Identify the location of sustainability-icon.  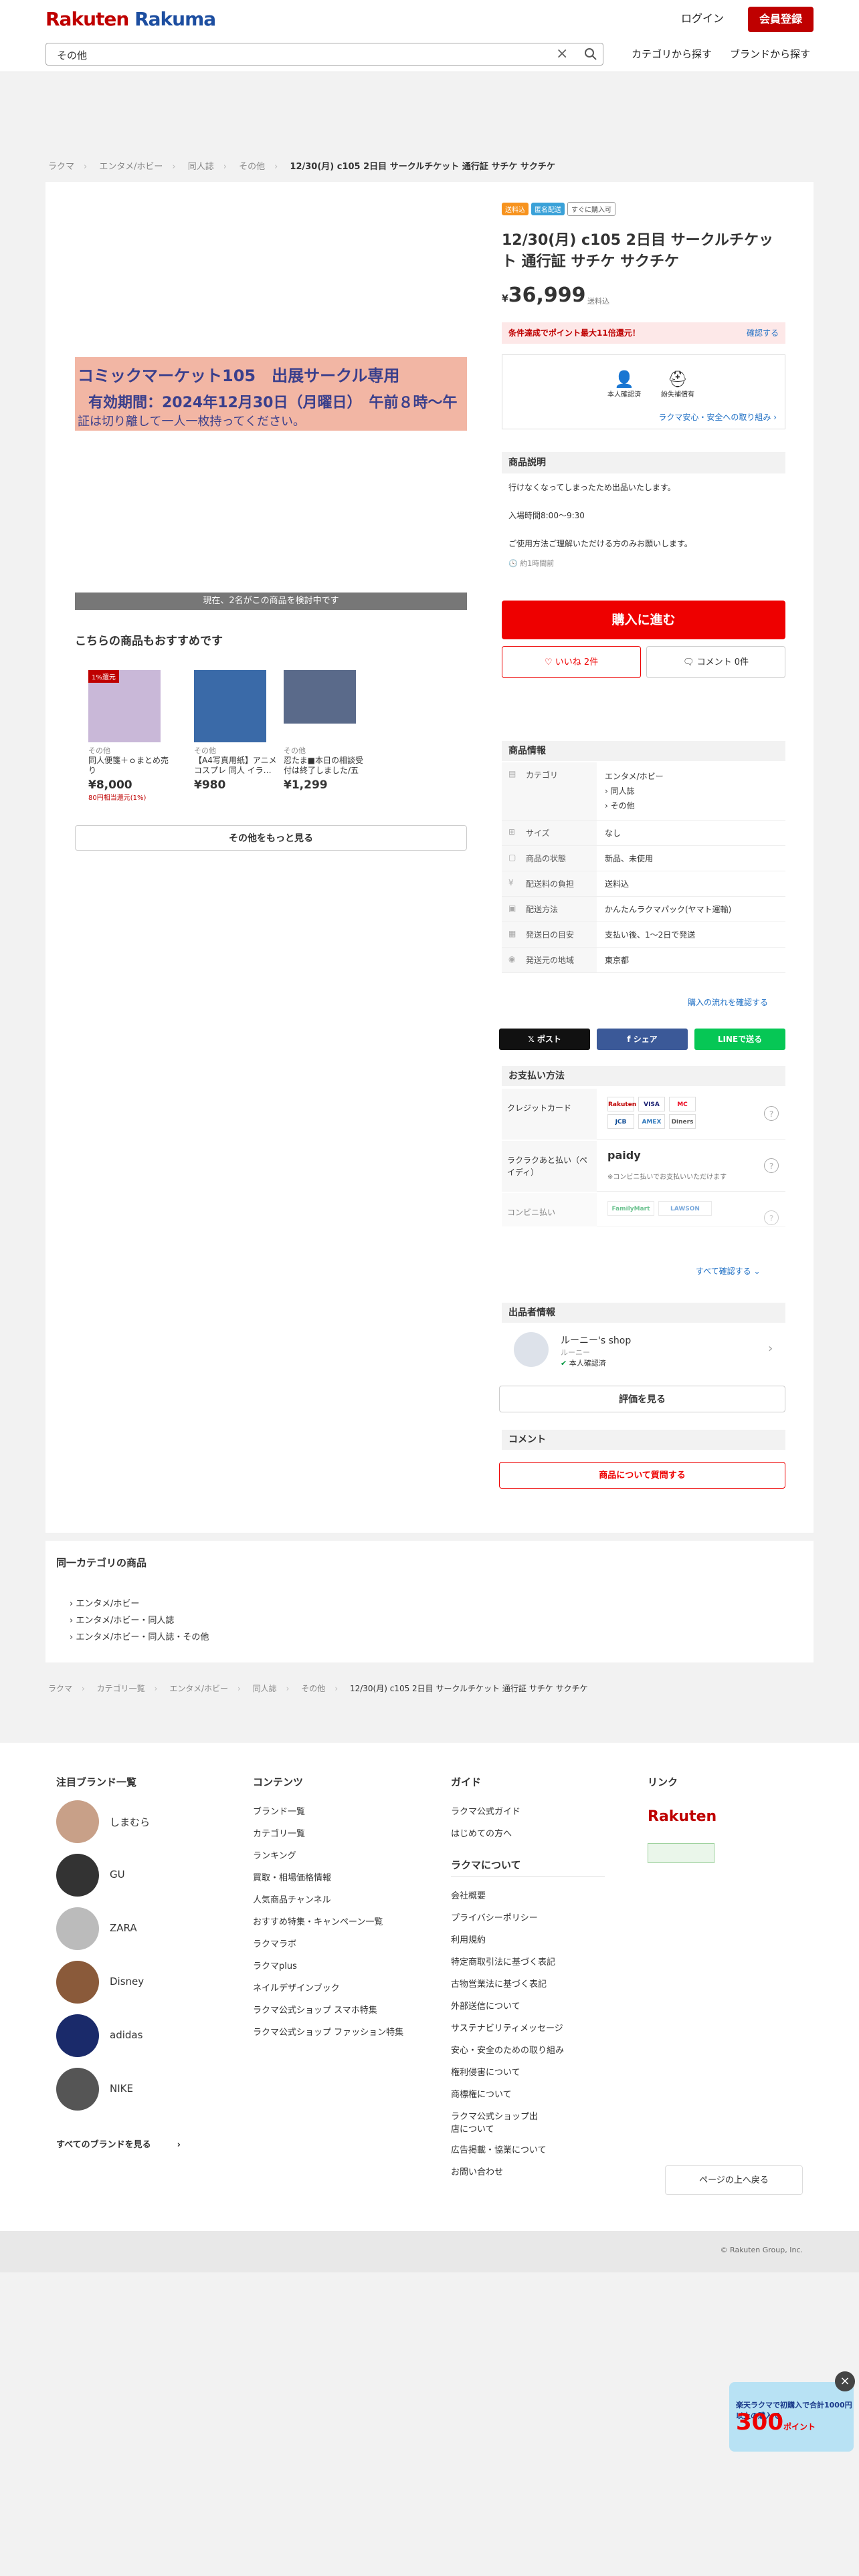
(681, 1853).